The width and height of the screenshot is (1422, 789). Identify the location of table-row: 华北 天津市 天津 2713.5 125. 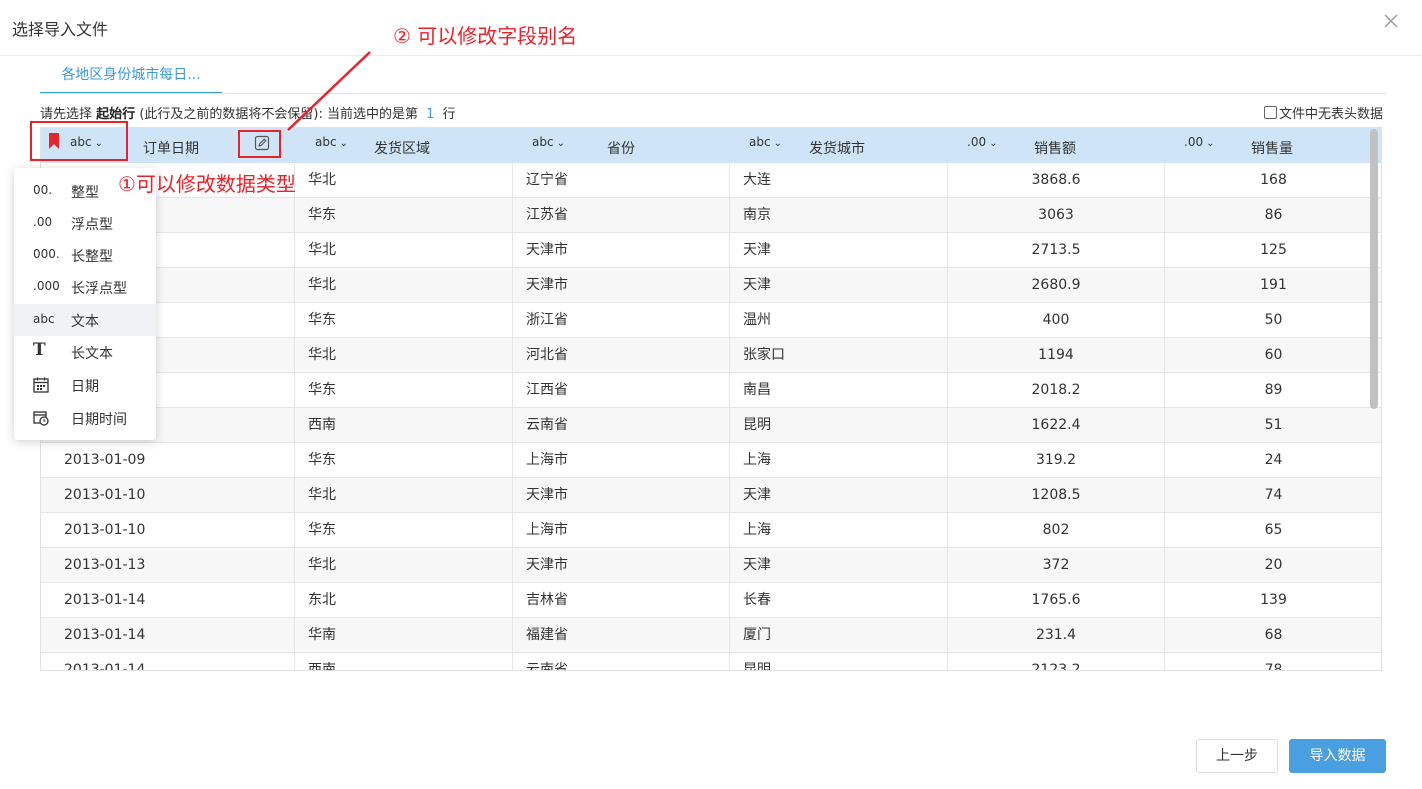
(711, 250).